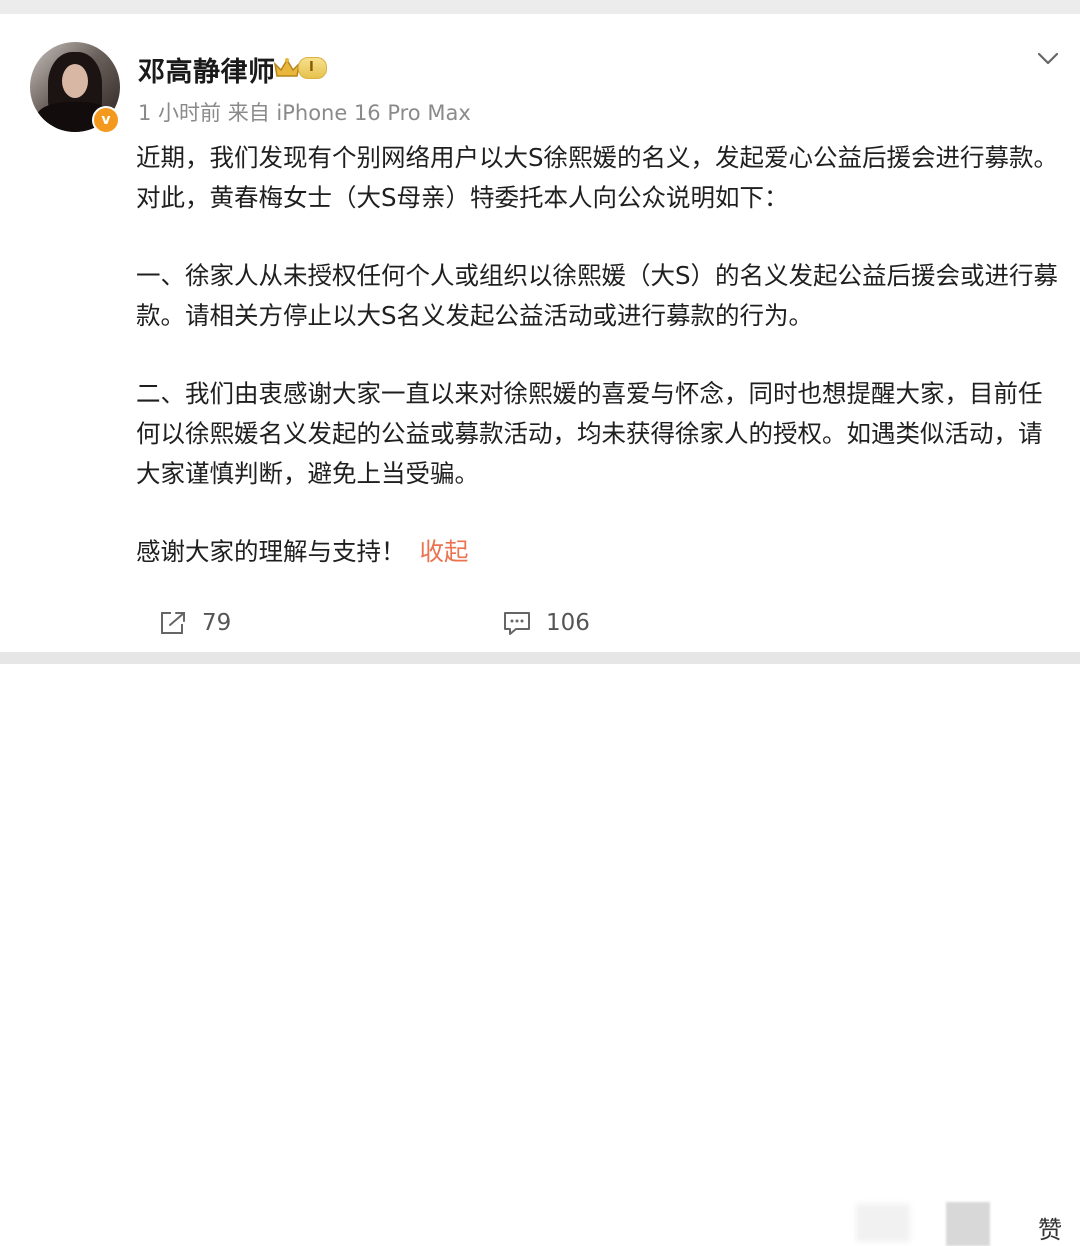 This screenshot has height=1246, width=1080. I want to click on avatar: v, so click(75, 88).